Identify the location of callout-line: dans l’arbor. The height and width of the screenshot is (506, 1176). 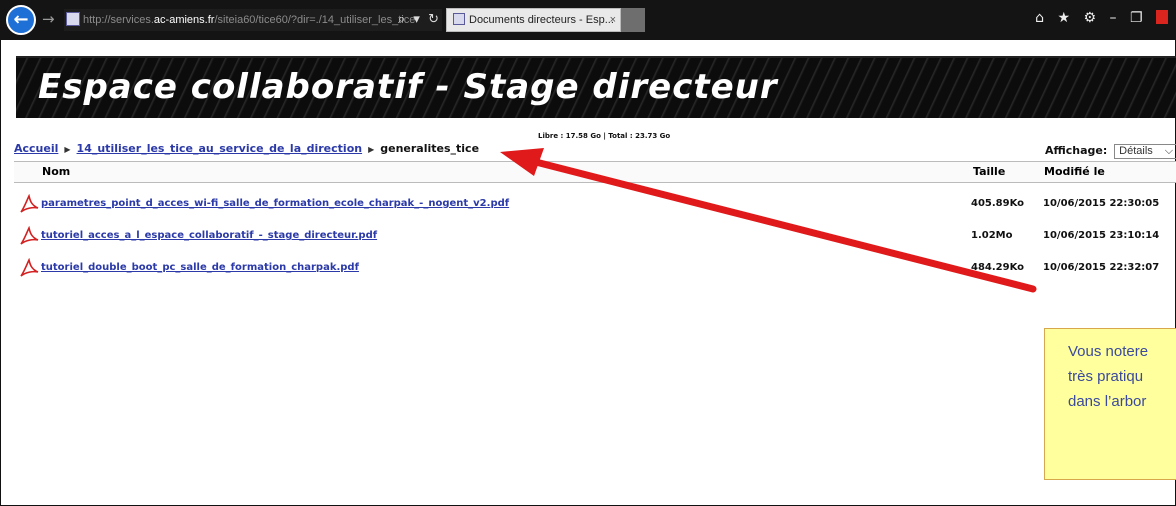
(1107, 401).